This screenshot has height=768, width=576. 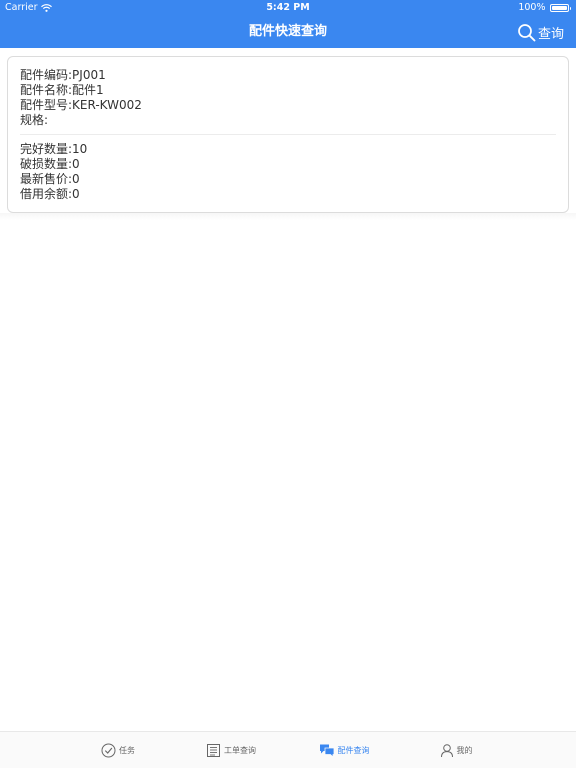 I want to click on tab-profile: 我的, so click(x=456, y=750).